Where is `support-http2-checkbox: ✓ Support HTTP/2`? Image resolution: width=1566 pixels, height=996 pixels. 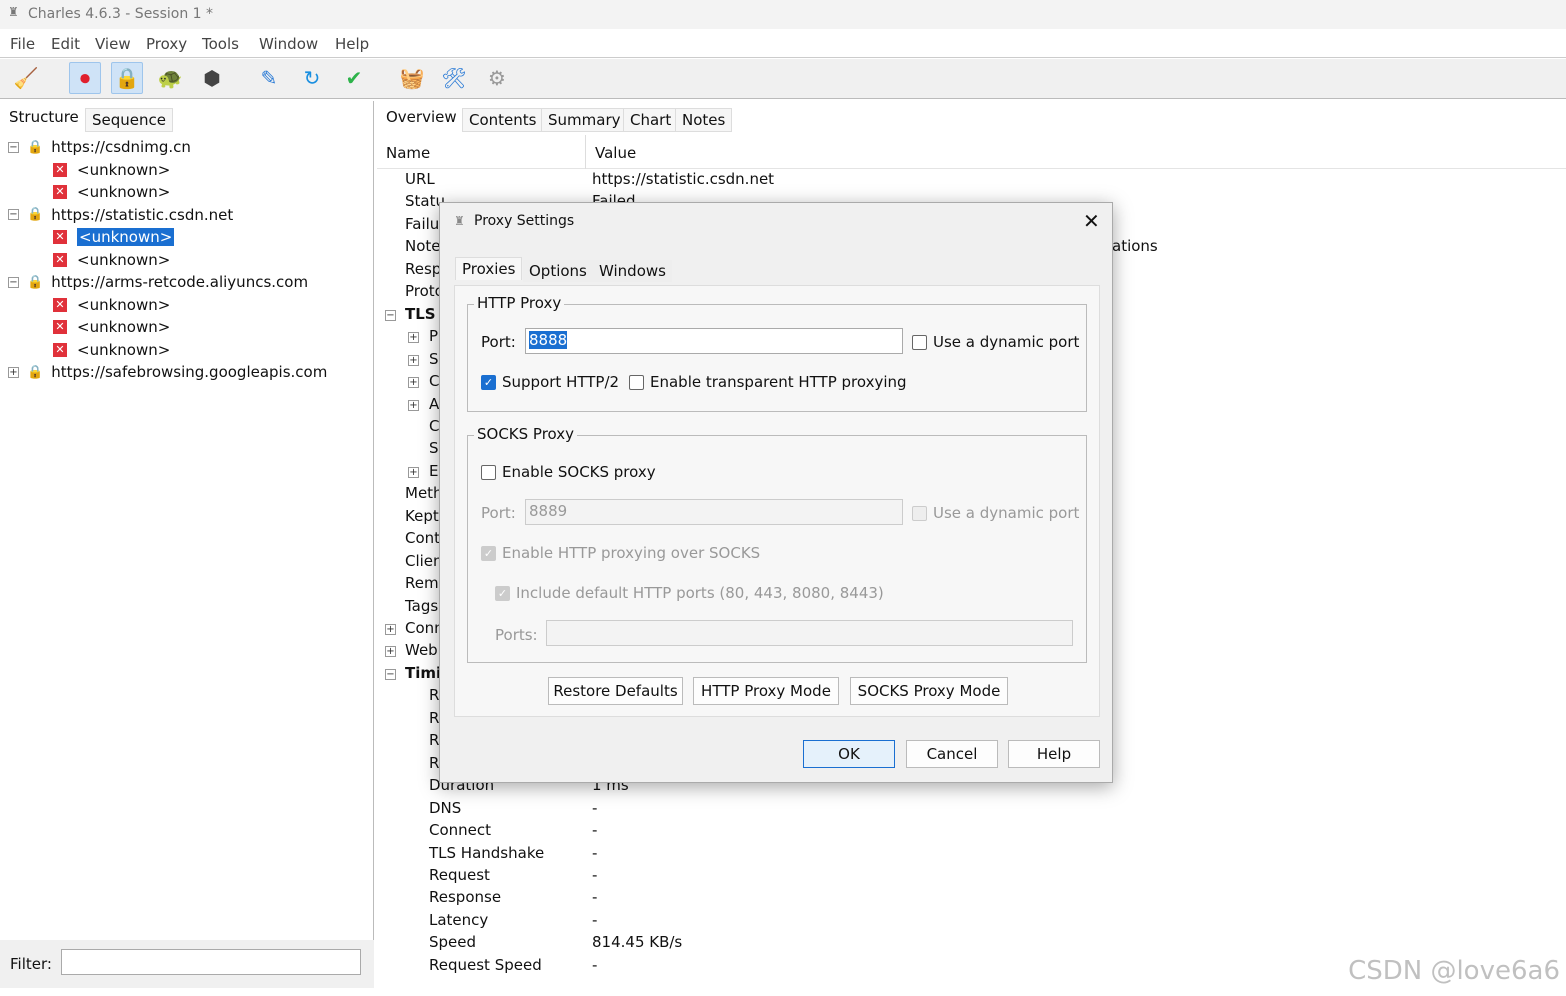
support-http2-checkbox: ✓ Support HTTP/2 is located at coordinates (550, 382).